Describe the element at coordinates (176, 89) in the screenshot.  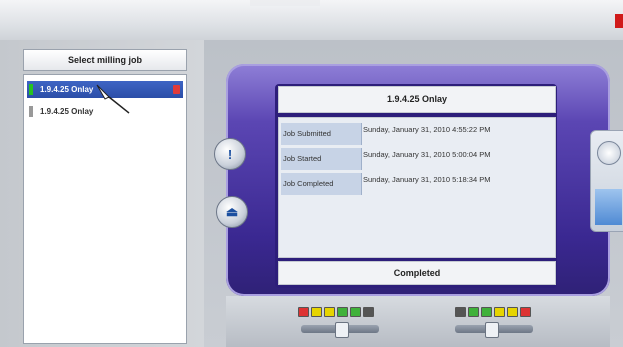
I see `job-arrow-icon` at that location.